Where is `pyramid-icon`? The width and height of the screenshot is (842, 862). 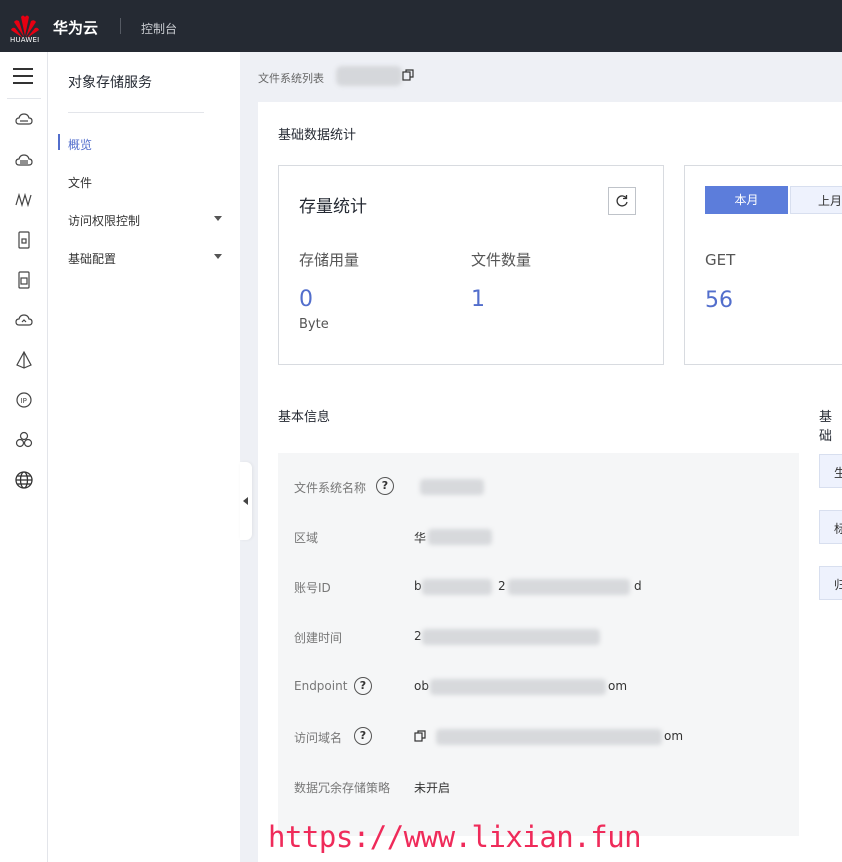
pyramid-icon is located at coordinates (24, 360).